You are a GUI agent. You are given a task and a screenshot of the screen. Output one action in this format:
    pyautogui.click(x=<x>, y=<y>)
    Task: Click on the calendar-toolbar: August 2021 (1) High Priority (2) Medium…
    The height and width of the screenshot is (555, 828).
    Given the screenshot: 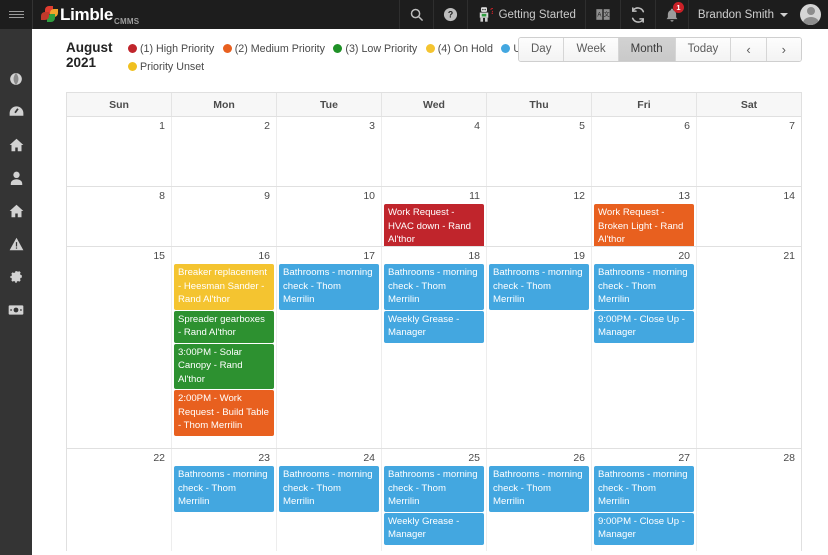 What is the action you would take?
    pyautogui.click(x=430, y=56)
    